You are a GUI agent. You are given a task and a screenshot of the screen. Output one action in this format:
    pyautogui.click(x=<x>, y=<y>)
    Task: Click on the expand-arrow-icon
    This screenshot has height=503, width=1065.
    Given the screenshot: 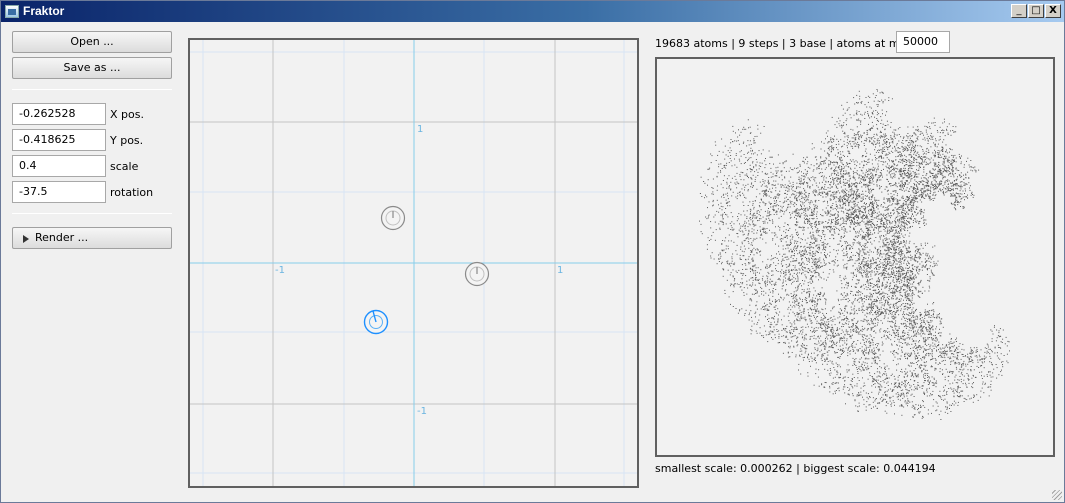 What is the action you would take?
    pyautogui.click(x=26, y=239)
    